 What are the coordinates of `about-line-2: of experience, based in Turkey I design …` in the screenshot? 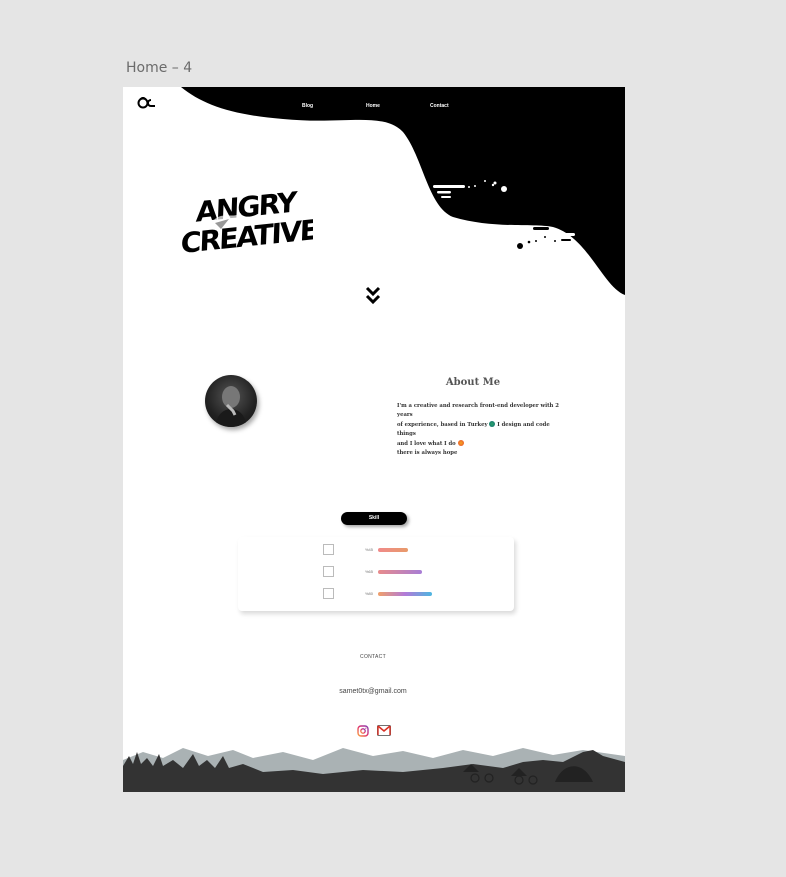 It's located at (482, 430).